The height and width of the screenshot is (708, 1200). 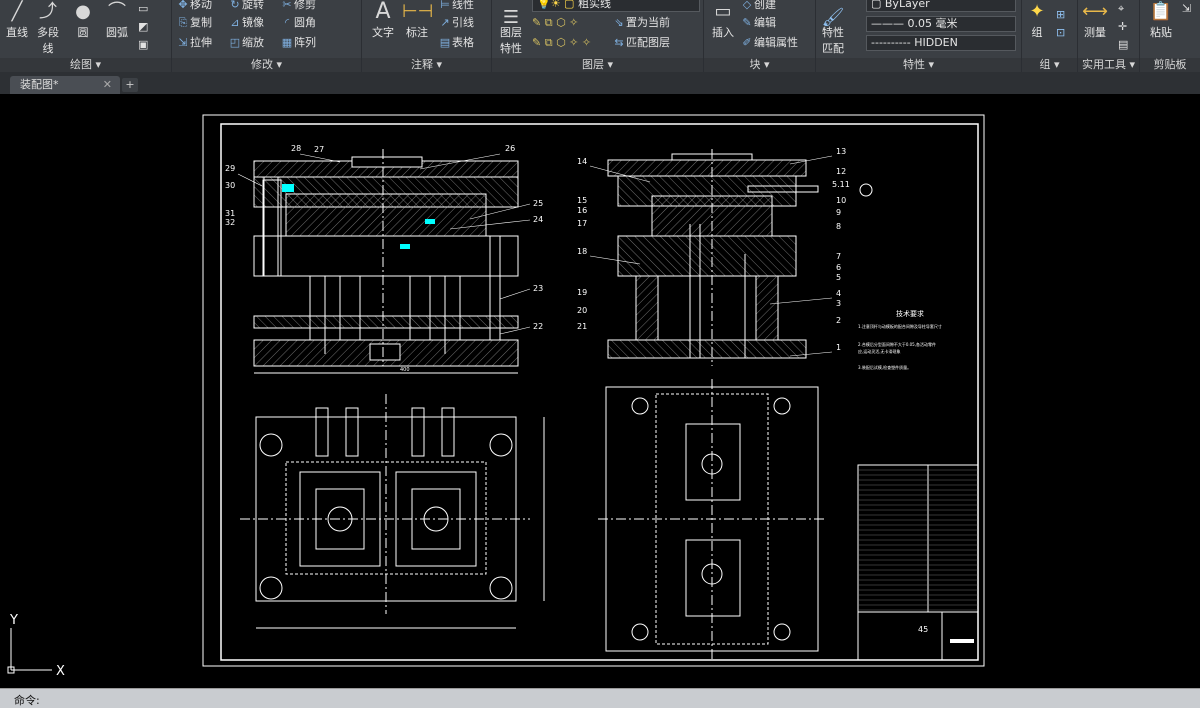 I want to click on match-properties-button: 🖌 特性 匹配, so click(x=833, y=31).